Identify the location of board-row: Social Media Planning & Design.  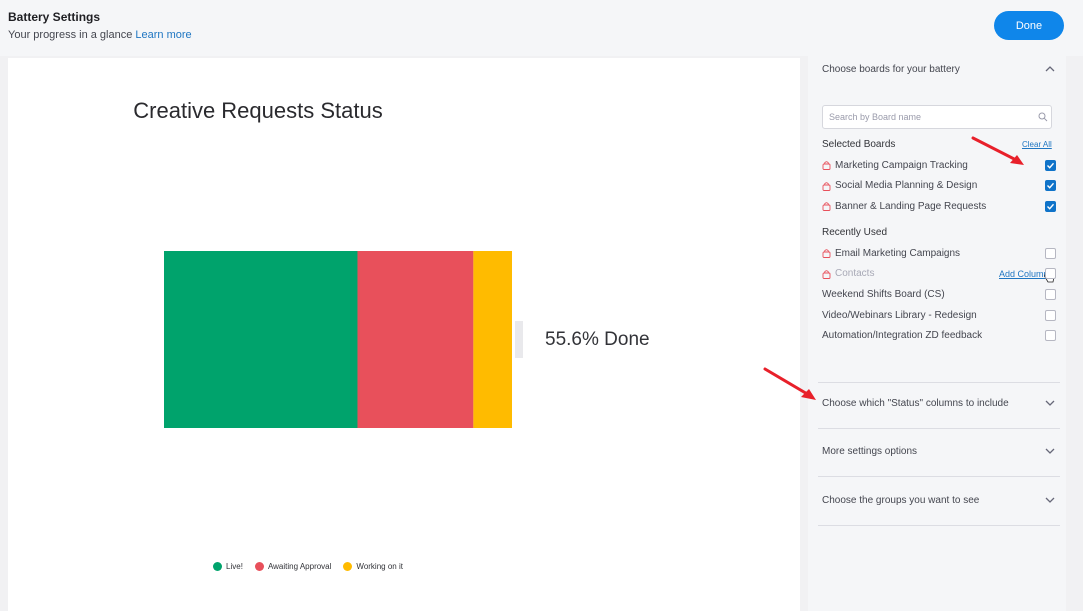
(939, 186).